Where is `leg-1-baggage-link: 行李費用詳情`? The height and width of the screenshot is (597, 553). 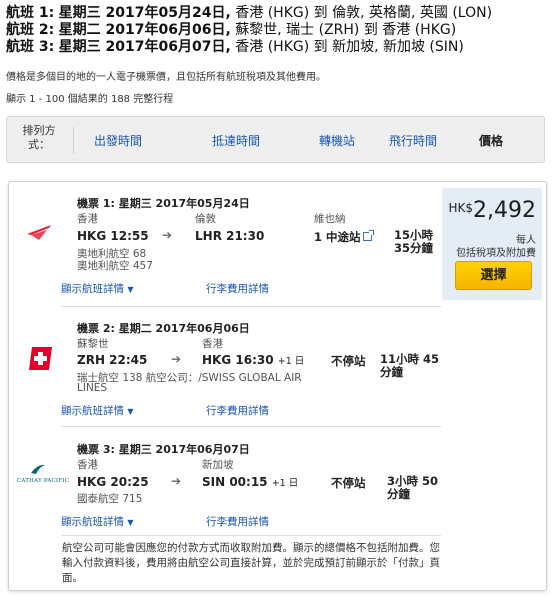
leg-1-baggage-link: 行李費用詳情 is located at coordinates (237, 288).